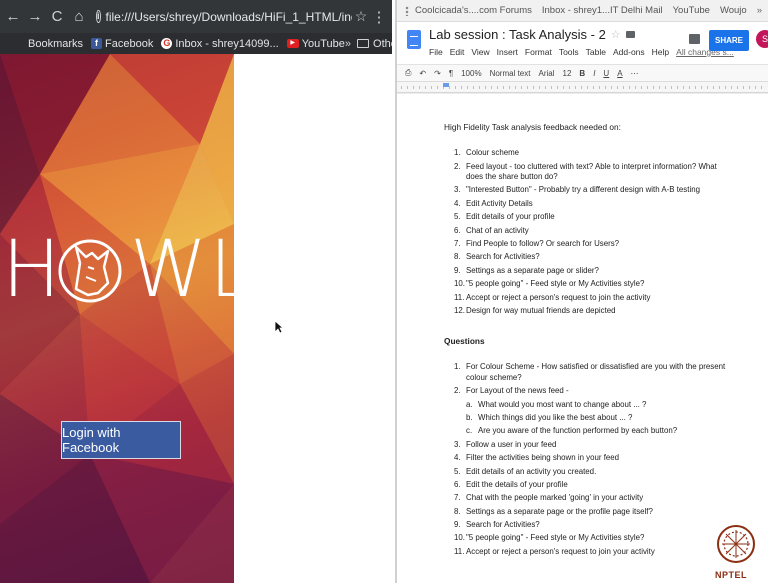 The height and width of the screenshot is (583, 768). I want to click on info-icon: i, so click(98, 16).